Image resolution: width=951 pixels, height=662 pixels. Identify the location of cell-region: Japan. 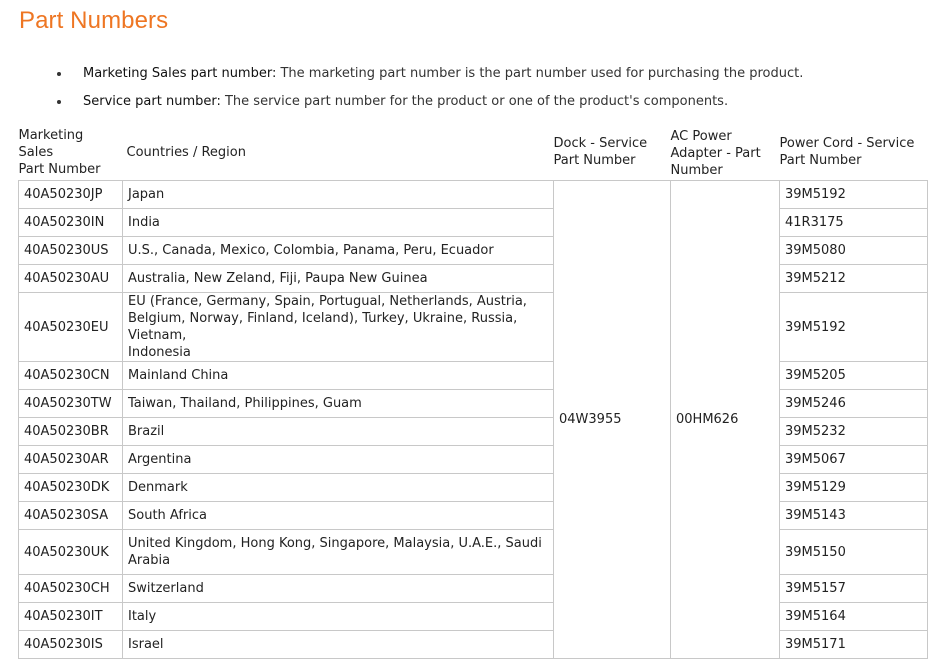
(338, 194).